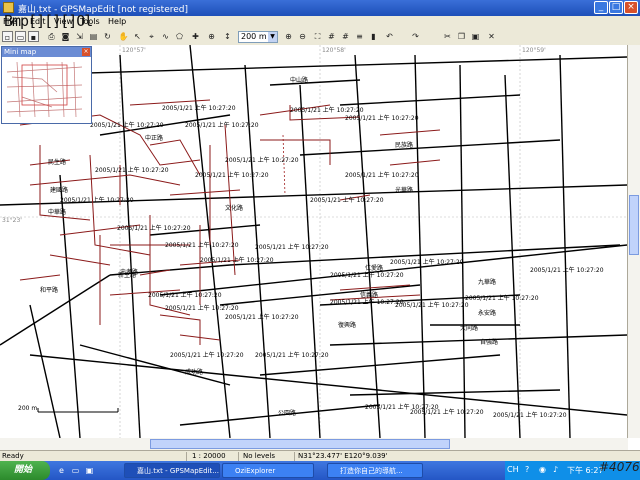 The width and height of the screenshot is (640, 480). I want to click on desktop-icon: ▭, so click(75, 470).